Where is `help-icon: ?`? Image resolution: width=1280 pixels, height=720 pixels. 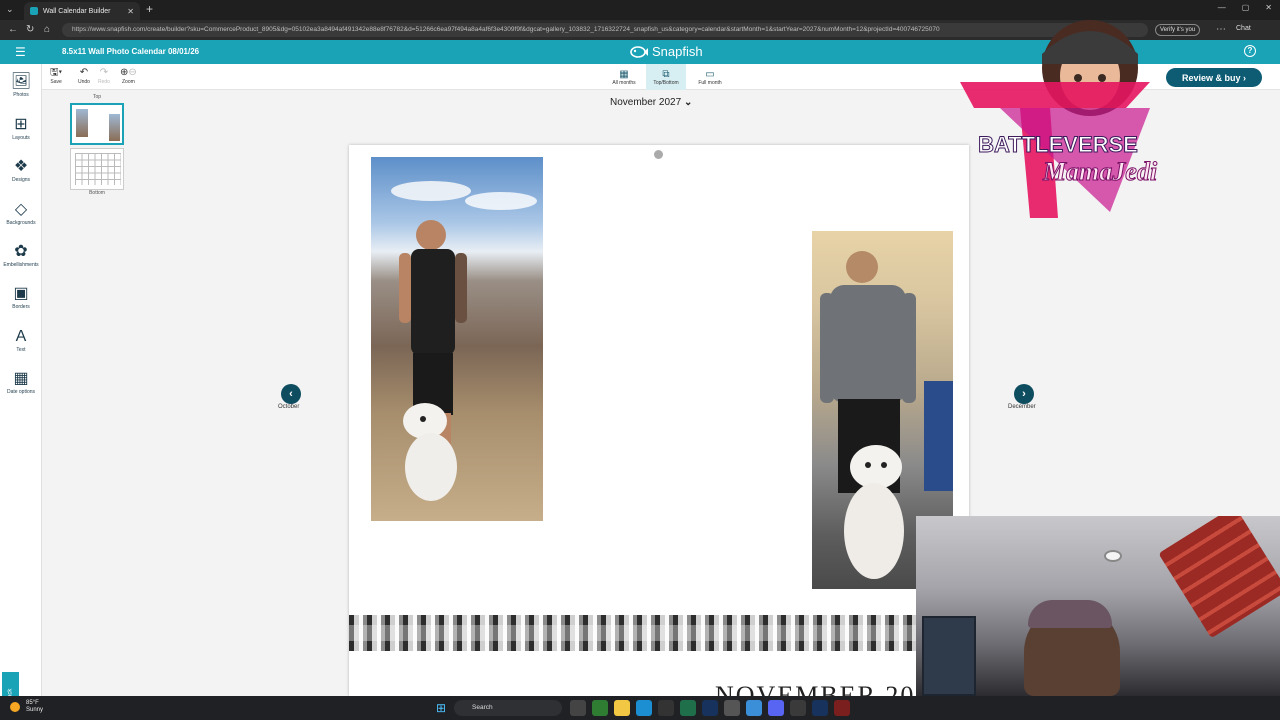 help-icon: ? is located at coordinates (1250, 51).